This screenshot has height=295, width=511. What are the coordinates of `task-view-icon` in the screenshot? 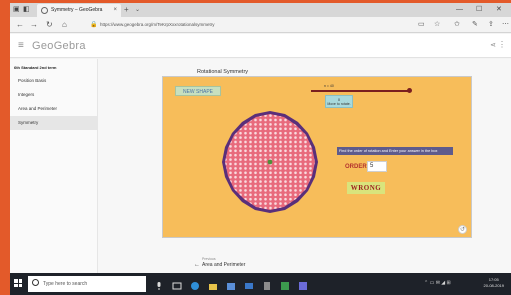 It's located at (177, 284).